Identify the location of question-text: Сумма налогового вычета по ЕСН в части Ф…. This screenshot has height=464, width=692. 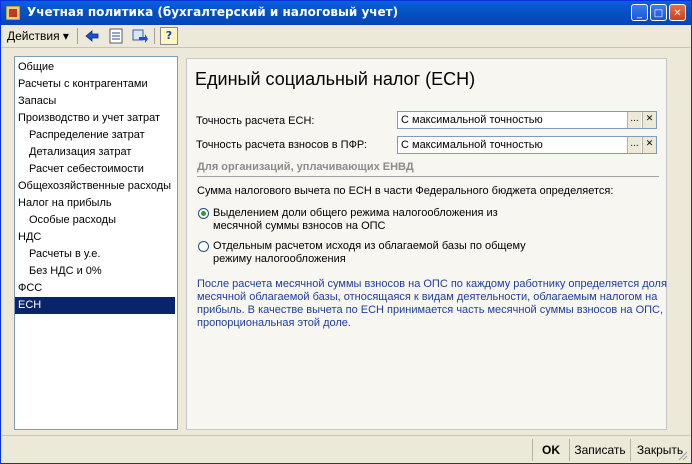
(405, 191).